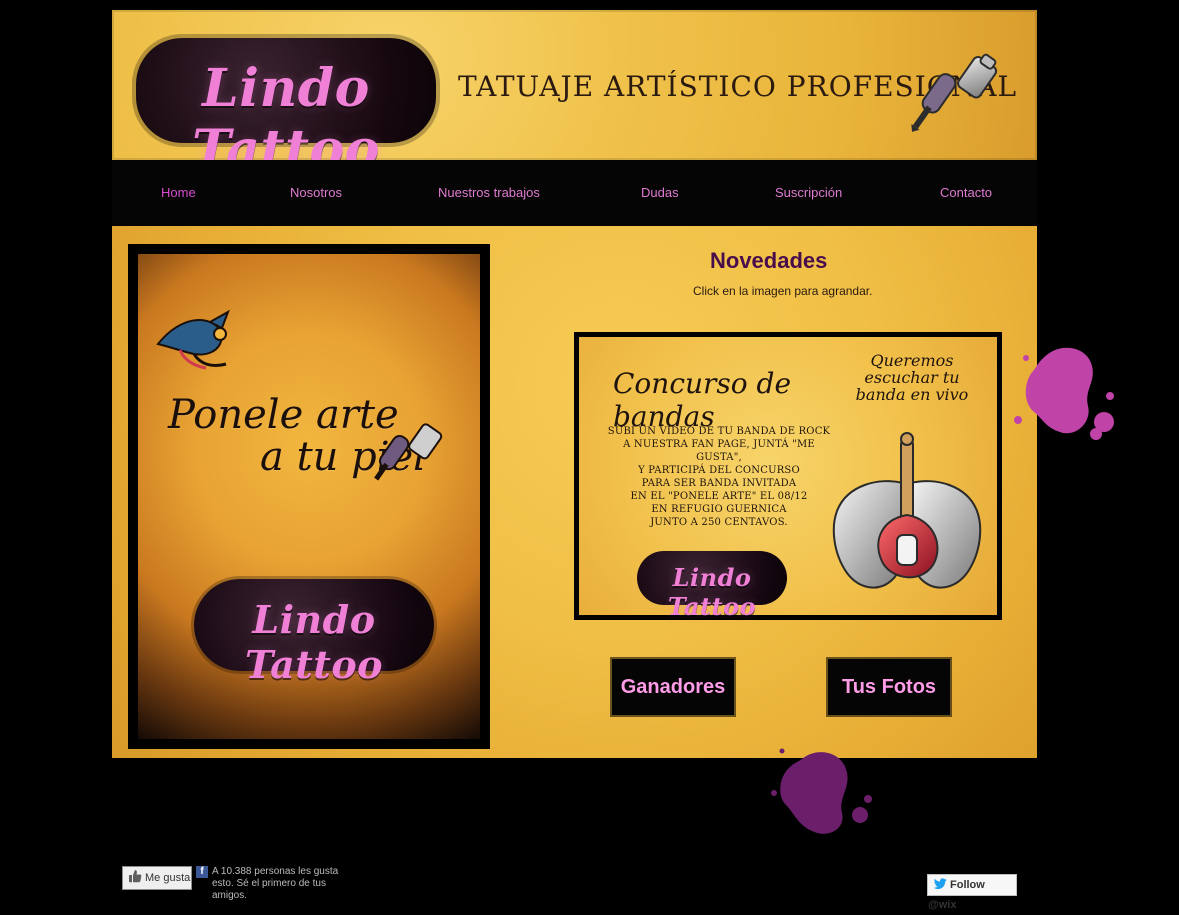  What do you see at coordinates (719, 522) in the screenshot?
I see `flyer-body-line: JUNTO A 250 CENTAVOS.` at bounding box center [719, 522].